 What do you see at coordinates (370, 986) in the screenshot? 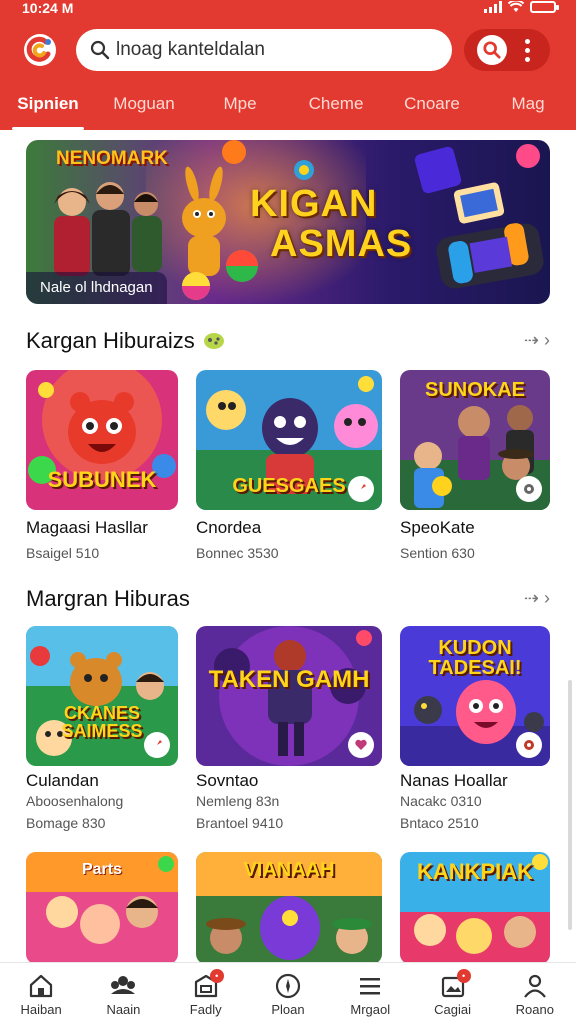
I see `menu-icon` at bounding box center [370, 986].